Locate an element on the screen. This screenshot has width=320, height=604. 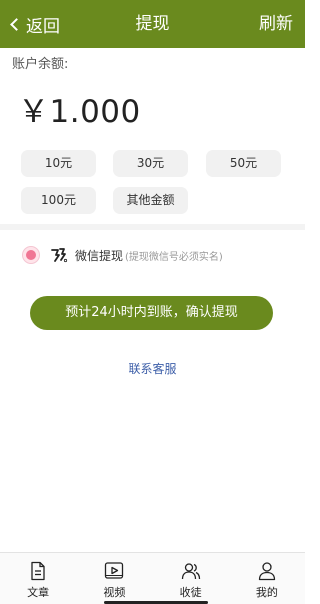
wechat-withdraw-option: 微信提现 (提现微信号必须实名) is located at coordinates (122, 255).